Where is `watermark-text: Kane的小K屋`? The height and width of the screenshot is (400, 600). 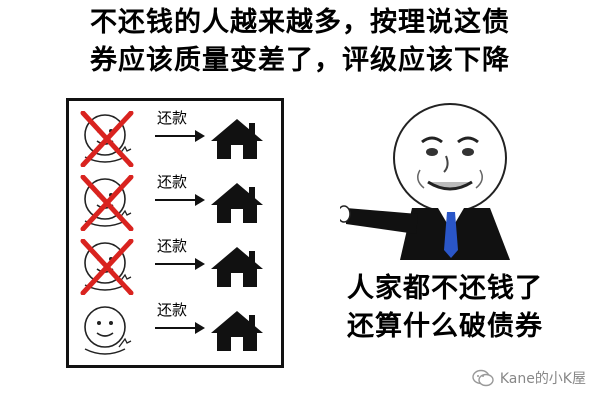 watermark-text: Kane的小K屋 is located at coordinates (542, 379).